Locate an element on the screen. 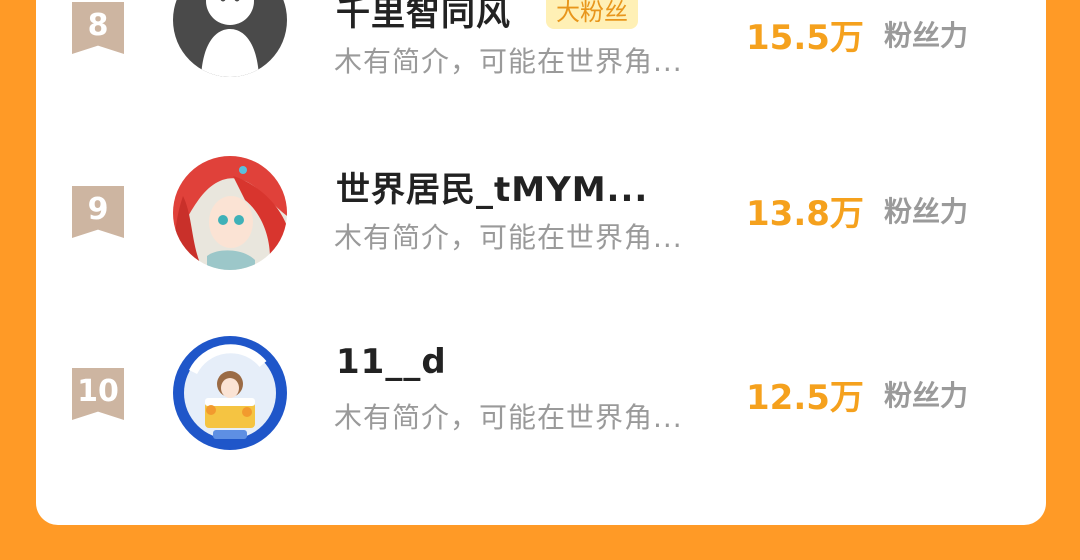  rank-badge: 8 is located at coordinates (98, 28).